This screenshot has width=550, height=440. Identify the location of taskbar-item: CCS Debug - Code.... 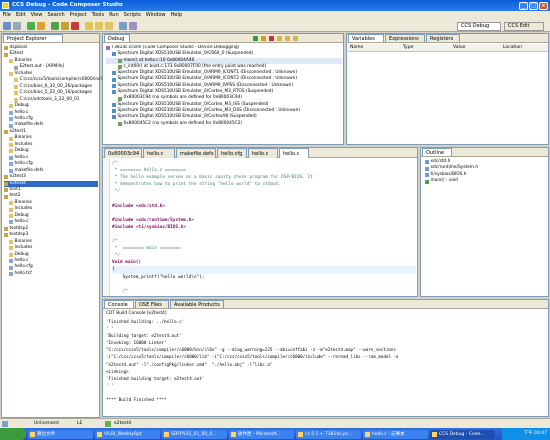
(462, 434).